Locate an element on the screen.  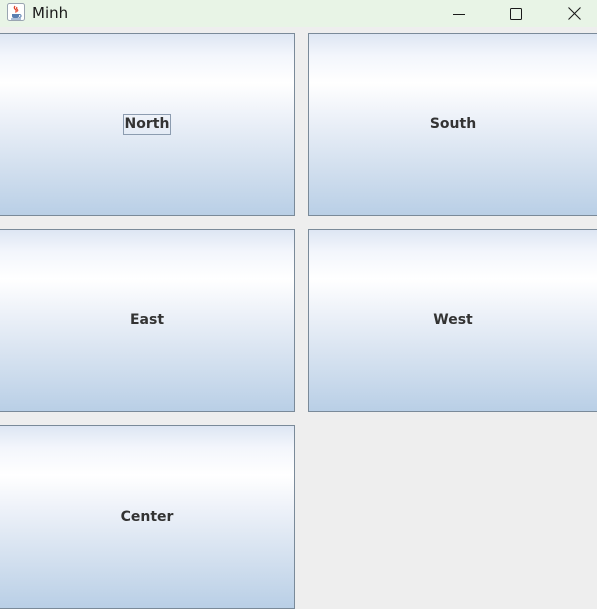
east-button-label: East is located at coordinates (147, 320).